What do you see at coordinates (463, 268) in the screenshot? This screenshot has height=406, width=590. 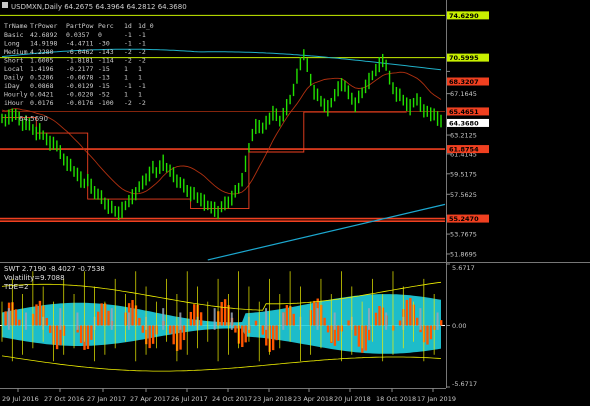 I see `ind-y-tick-label: 5.6717` at bounding box center [463, 268].